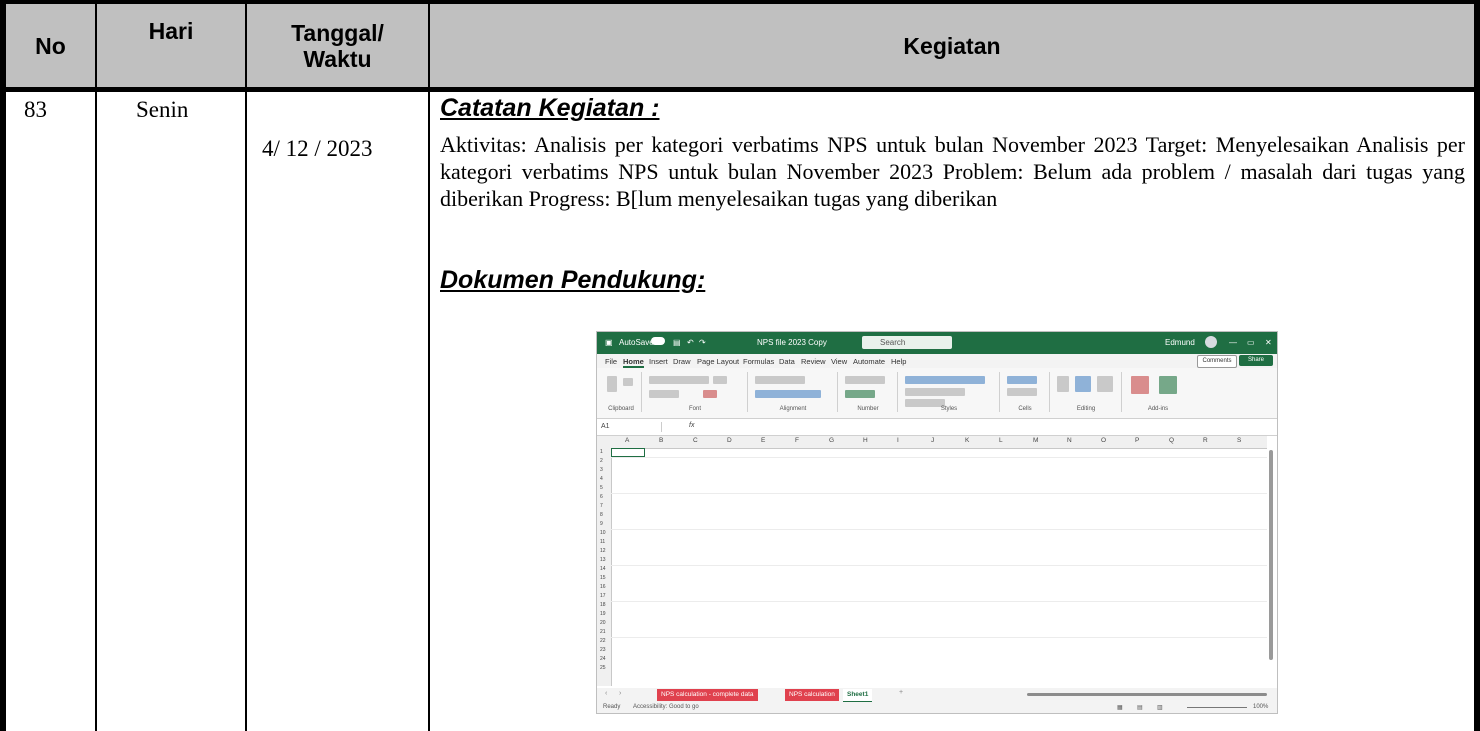  I want to click on ribbon-label-addins: Add-ins, so click(1158, 409).